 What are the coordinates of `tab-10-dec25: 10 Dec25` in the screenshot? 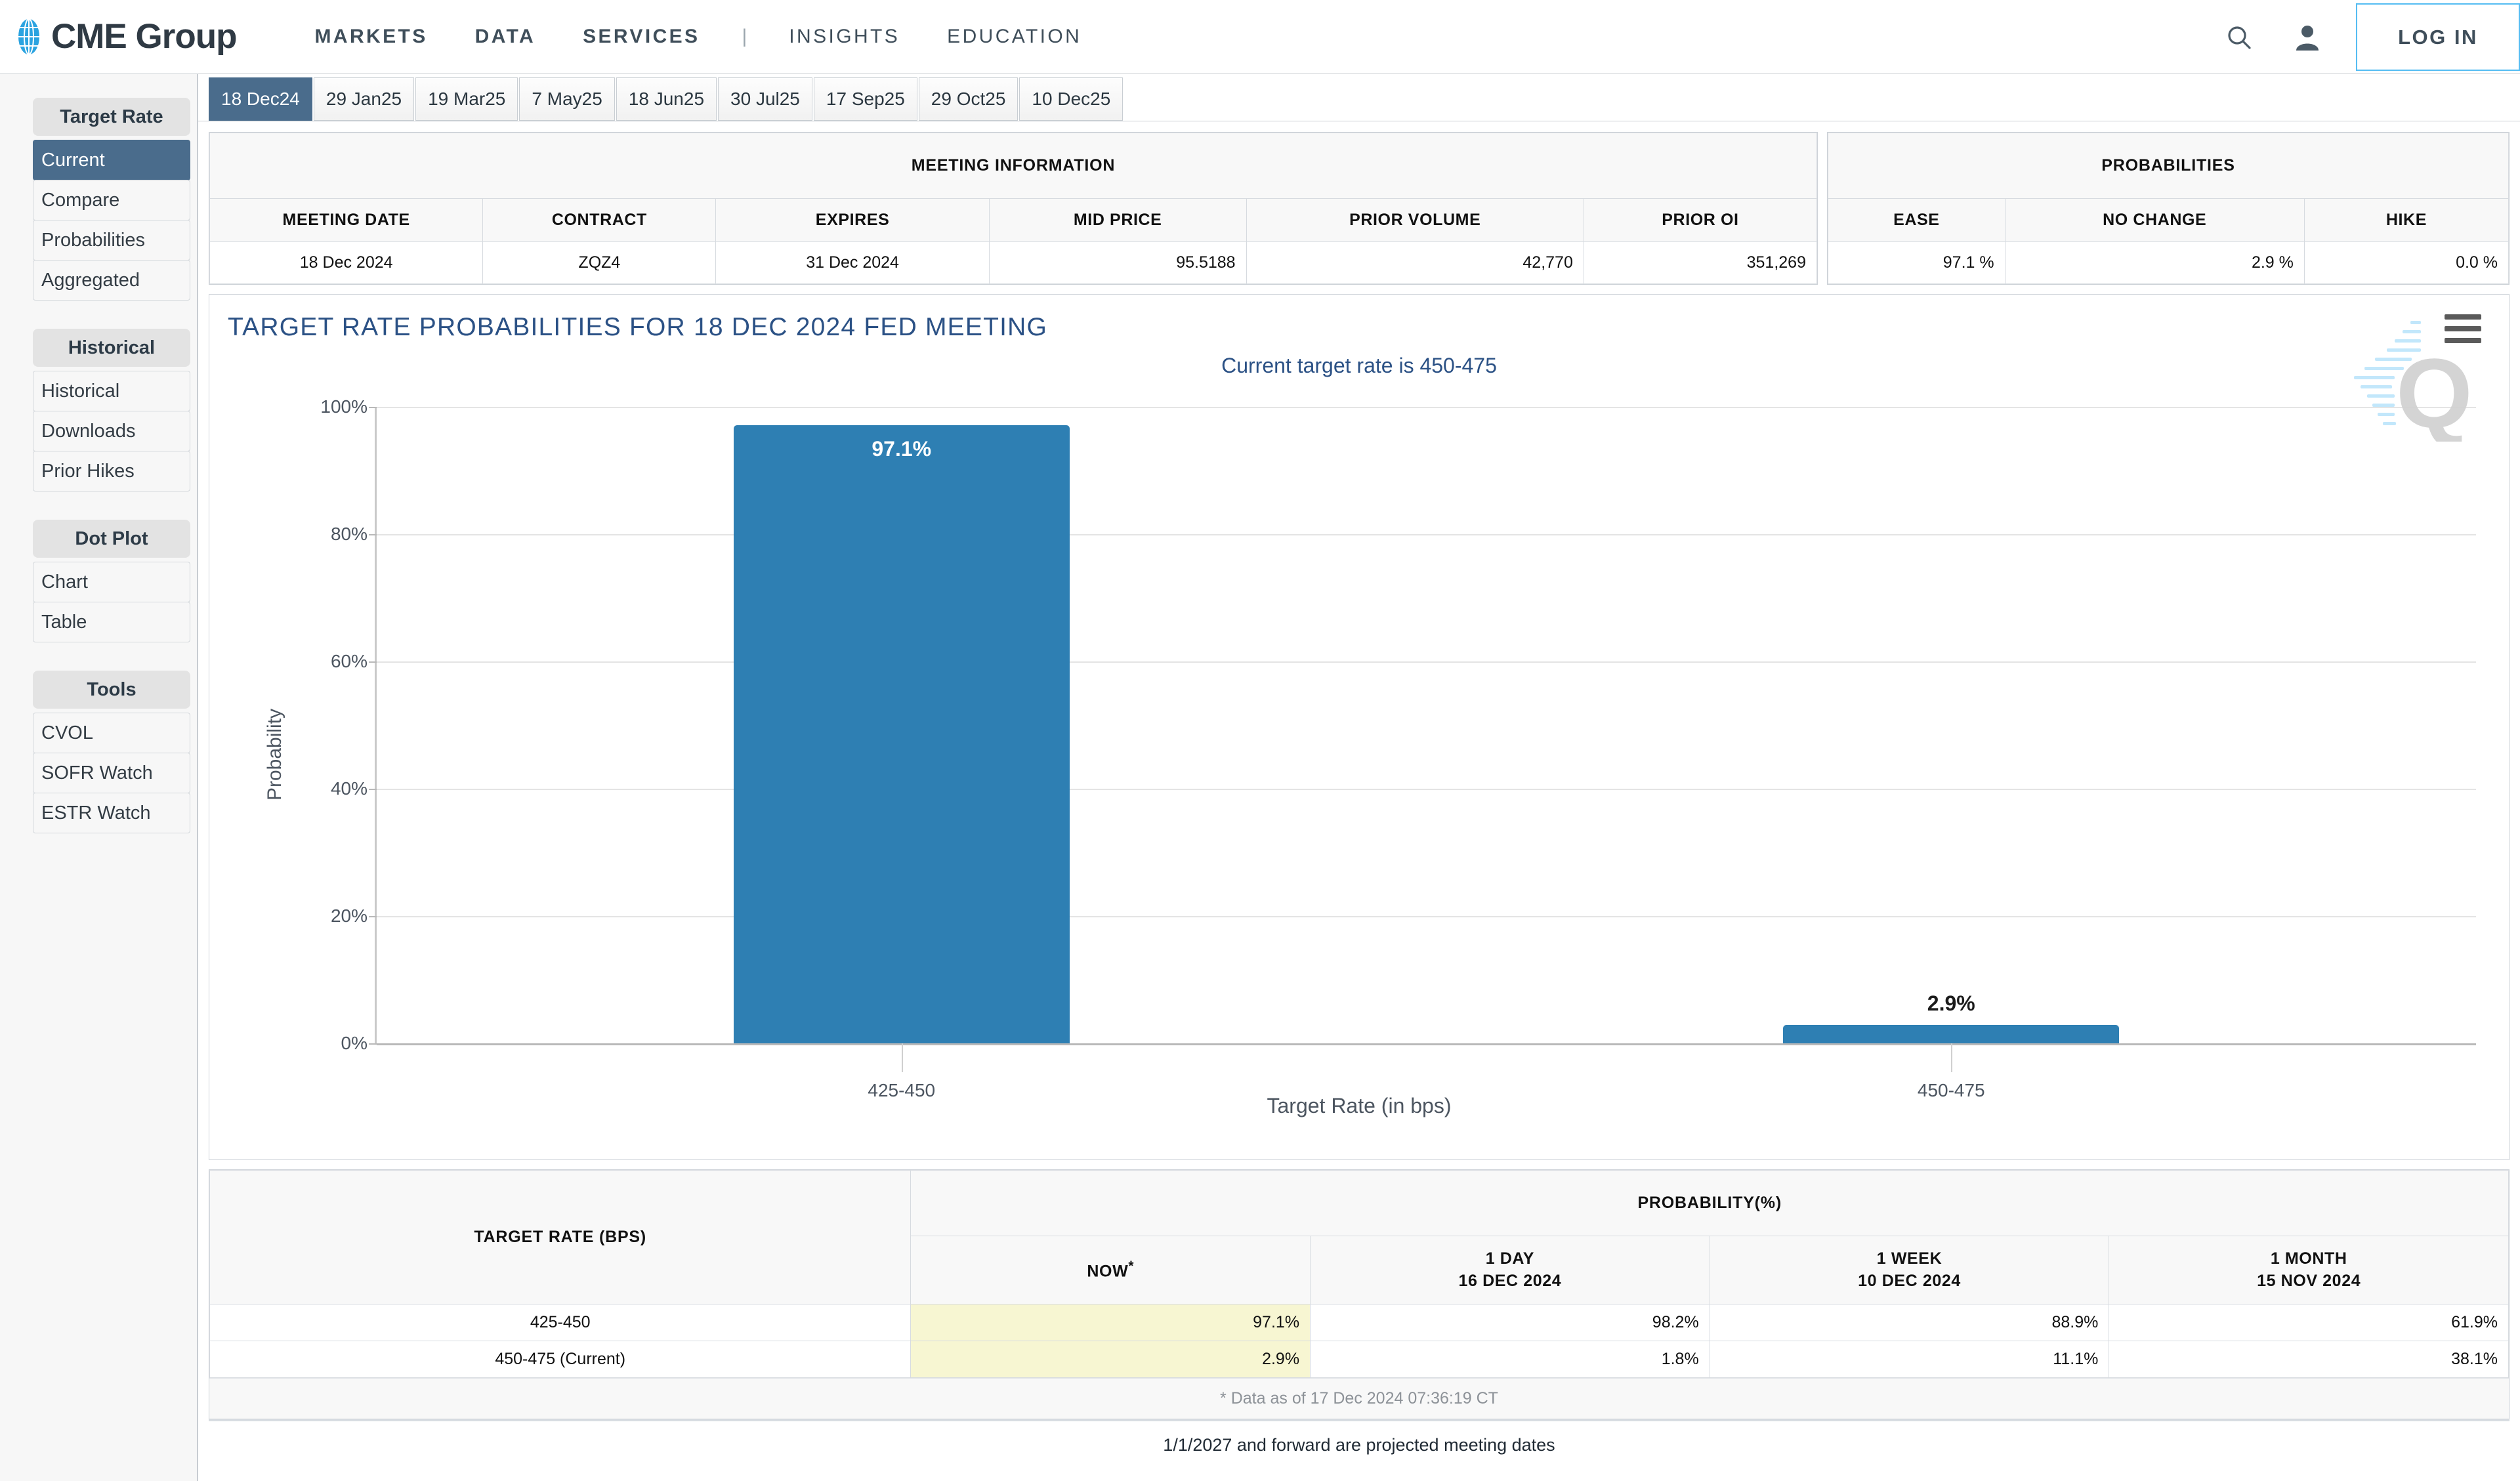 It's located at (1071, 99).